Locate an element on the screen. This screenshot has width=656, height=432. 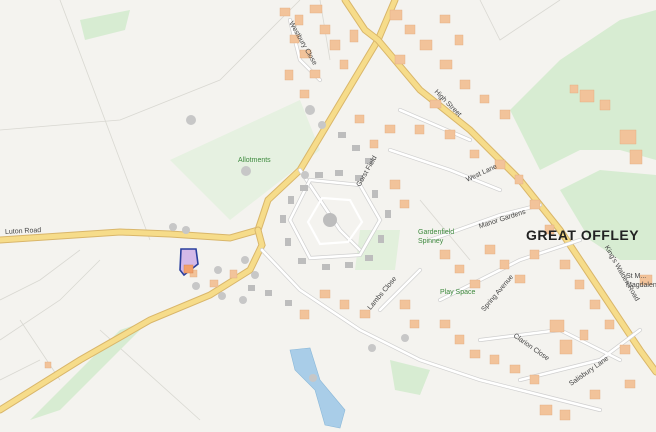
allotments-label: Allotments is located at coordinates (254, 160).